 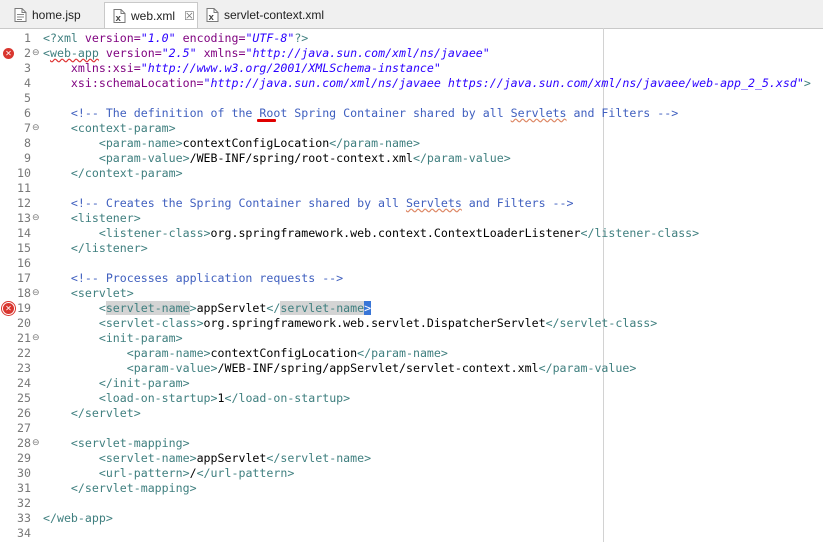 I want to click on code-text: <context-param>, so click(x=109, y=128).